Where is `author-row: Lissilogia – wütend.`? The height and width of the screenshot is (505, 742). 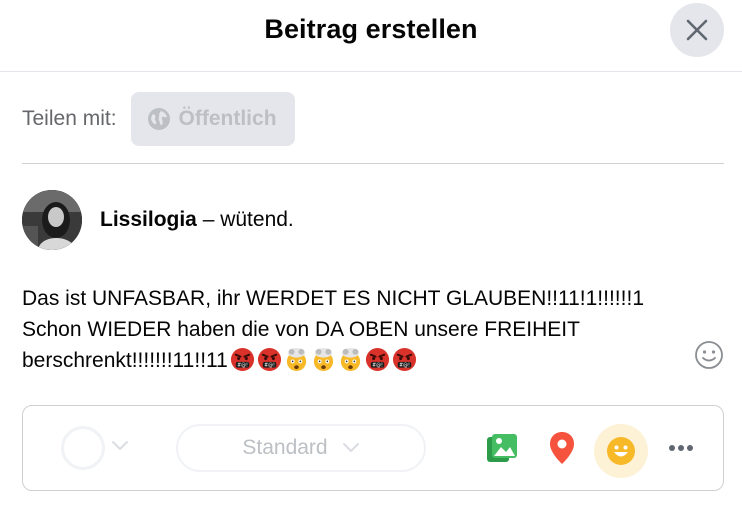
author-row: Lissilogia – wütend. is located at coordinates (158, 220).